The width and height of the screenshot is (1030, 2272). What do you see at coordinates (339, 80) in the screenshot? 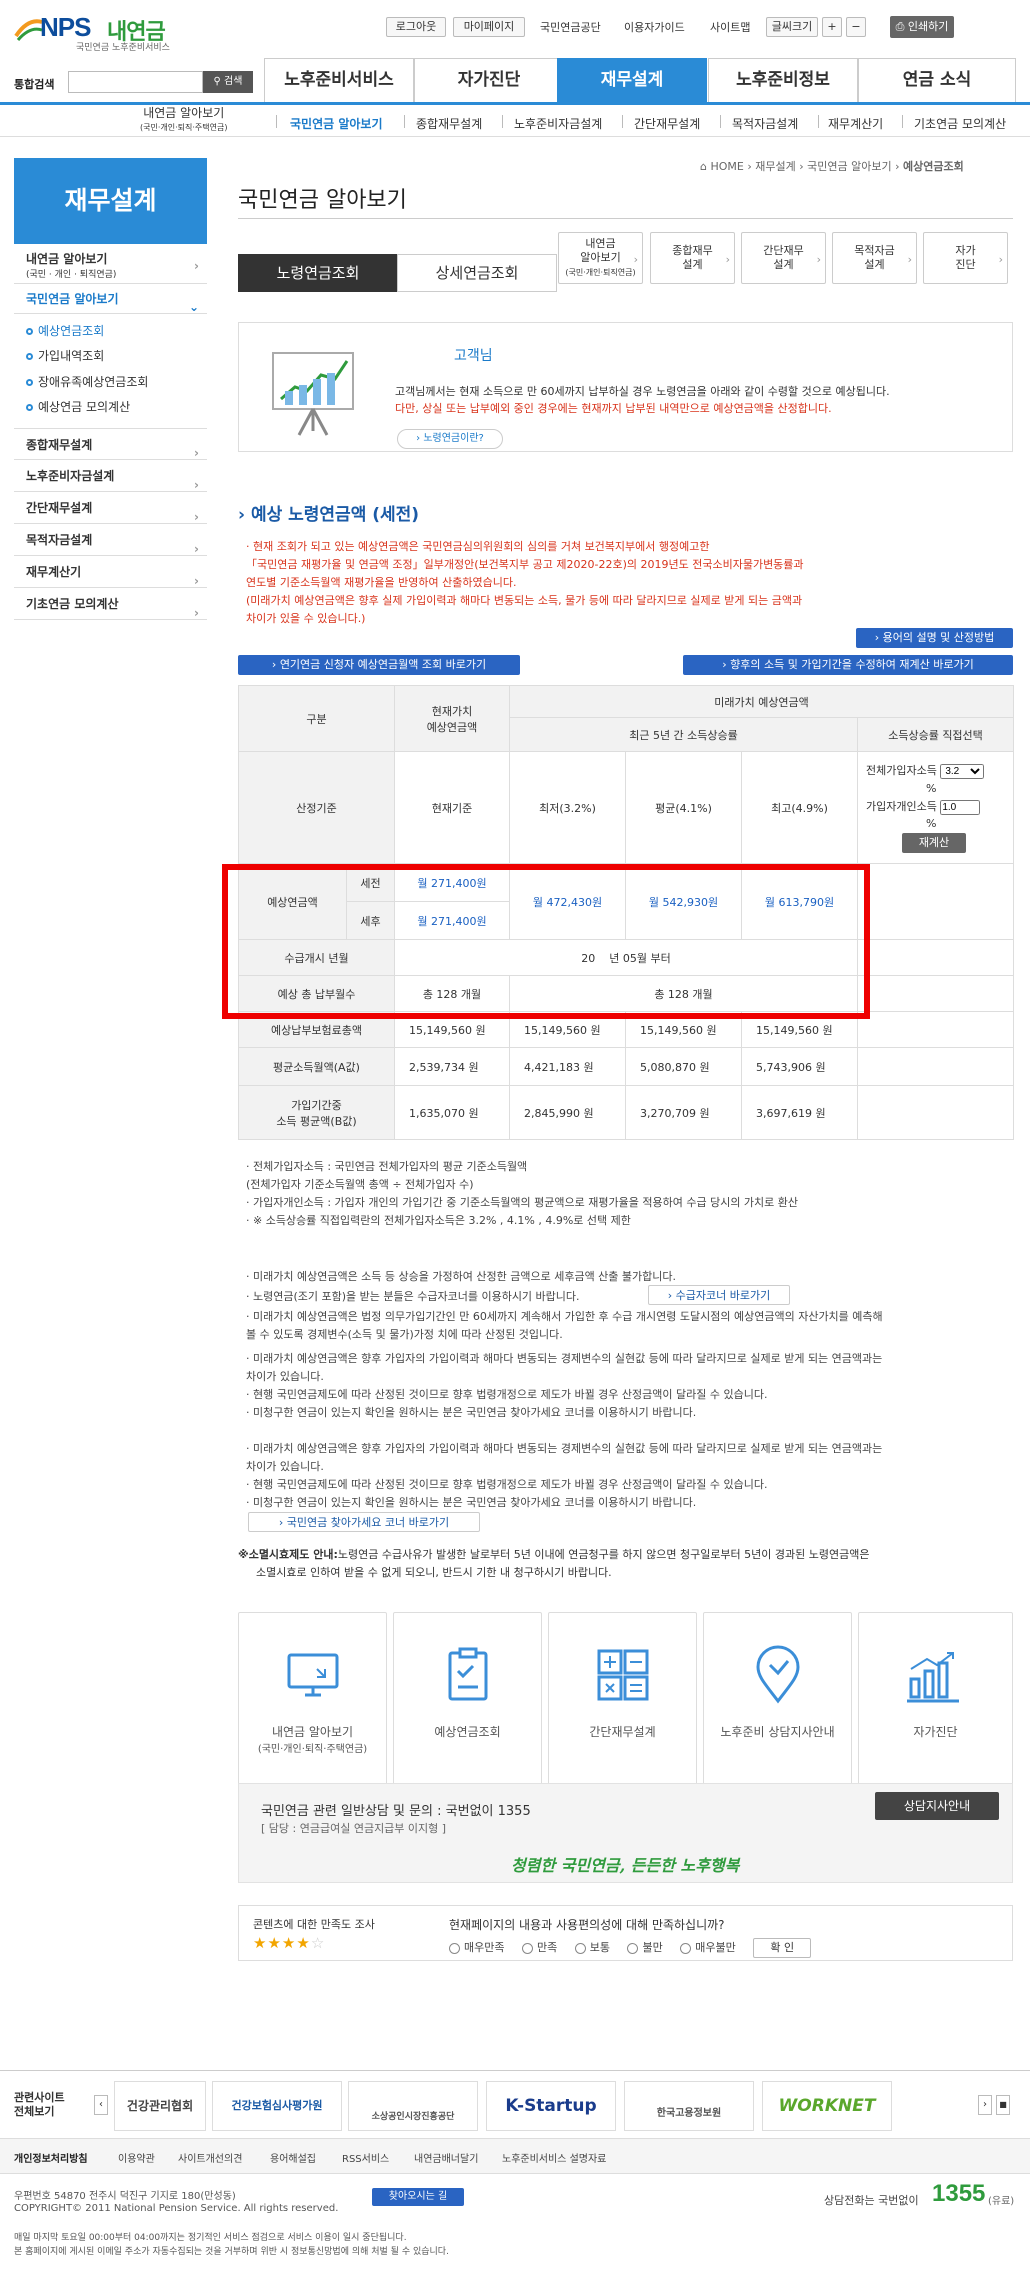
I see `gnb-retirement-service: 노후준비서비스` at bounding box center [339, 80].